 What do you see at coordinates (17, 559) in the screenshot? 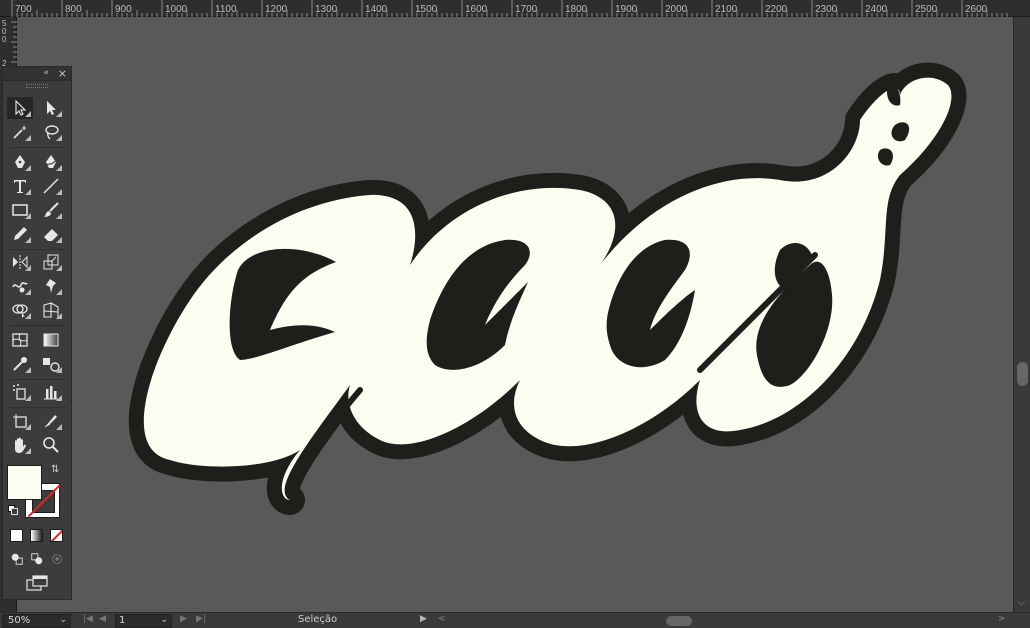
I see `draw-normal-icon` at bounding box center [17, 559].